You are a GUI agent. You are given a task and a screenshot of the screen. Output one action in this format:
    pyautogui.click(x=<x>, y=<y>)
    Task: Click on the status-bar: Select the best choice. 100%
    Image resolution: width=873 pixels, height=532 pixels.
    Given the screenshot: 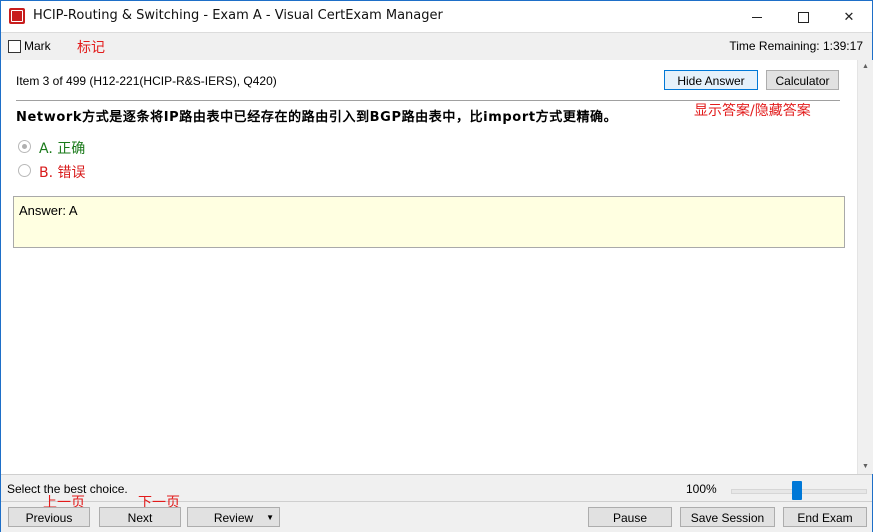 What is the action you would take?
    pyautogui.click(x=436, y=487)
    